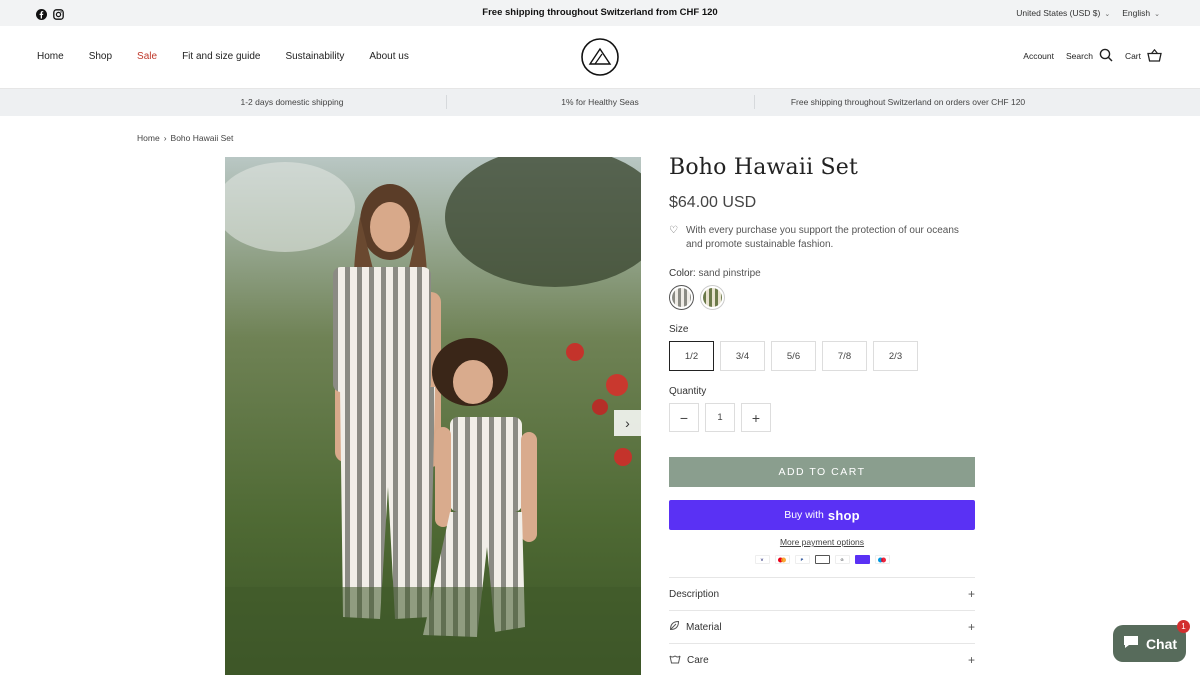 The image size is (1200, 675). Describe the element at coordinates (793, 356) in the screenshot. I see `size-option: 5/6` at that location.